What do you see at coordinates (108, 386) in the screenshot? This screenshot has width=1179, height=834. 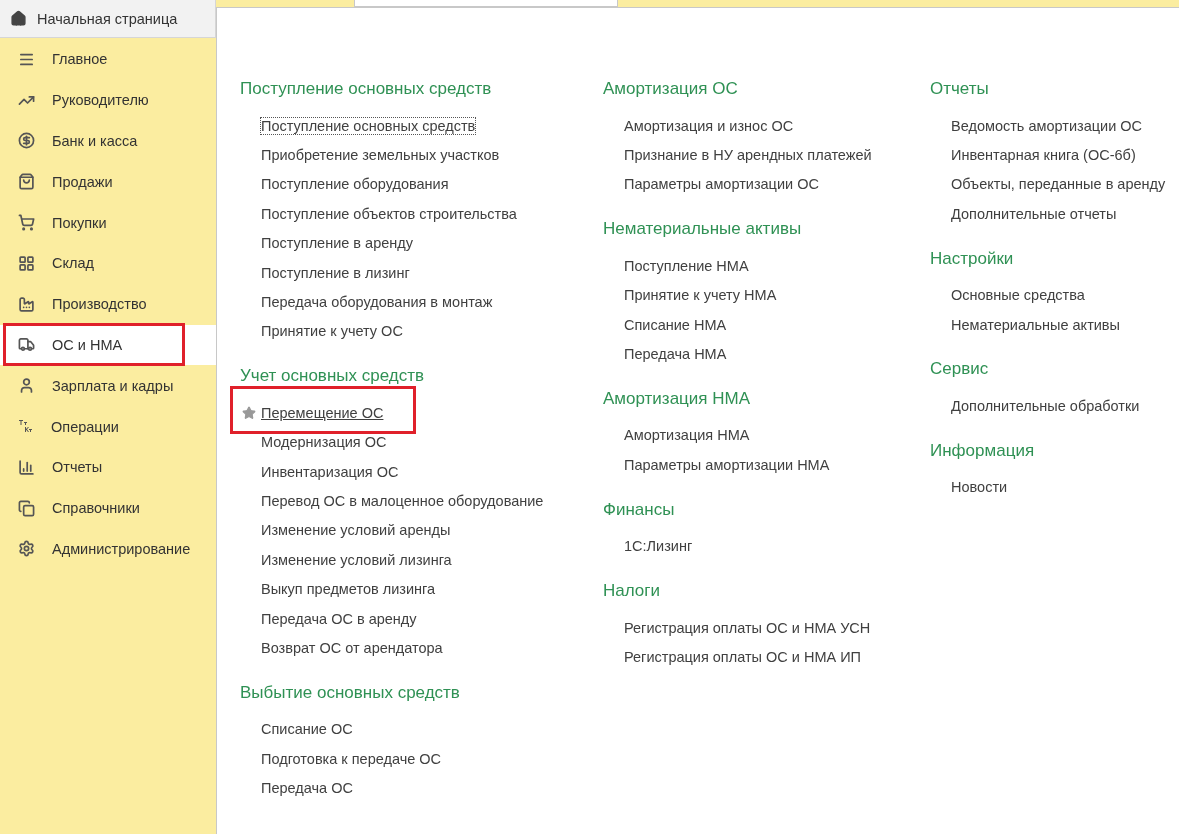 I see `sidebar-item: Зарплата и кадры` at bounding box center [108, 386].